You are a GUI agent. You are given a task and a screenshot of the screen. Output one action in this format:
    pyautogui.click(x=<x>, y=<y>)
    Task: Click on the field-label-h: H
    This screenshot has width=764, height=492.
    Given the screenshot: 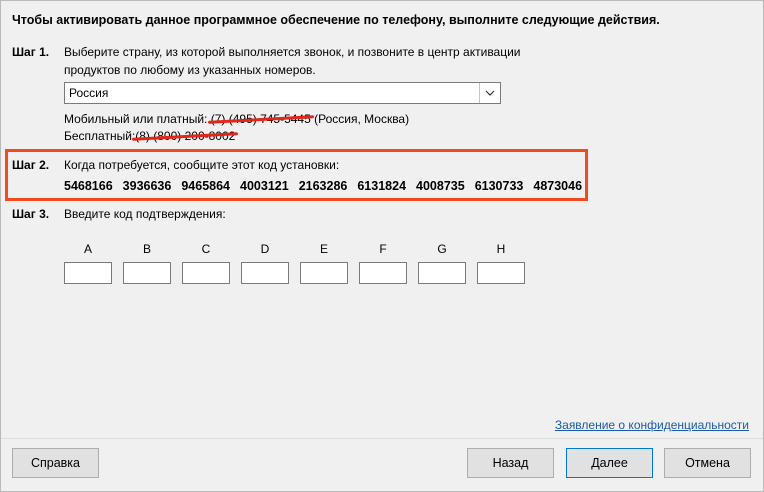 What is the action you would take?
    pyautogui.click(x=501, y=249)
    